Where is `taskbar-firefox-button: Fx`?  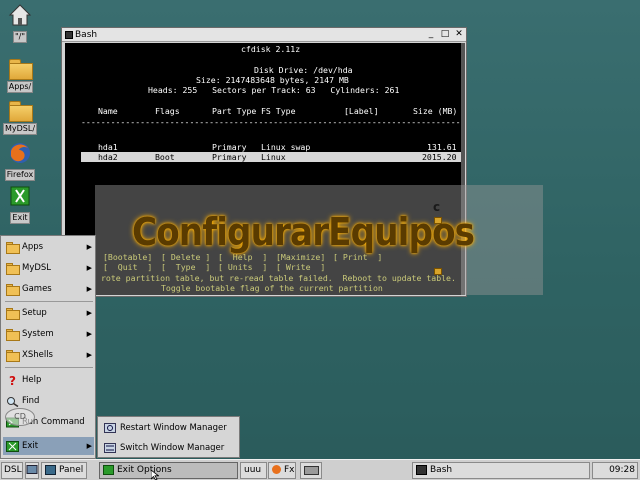
taskbar-firefox-button: Fx is located at coordinates (282, 470).